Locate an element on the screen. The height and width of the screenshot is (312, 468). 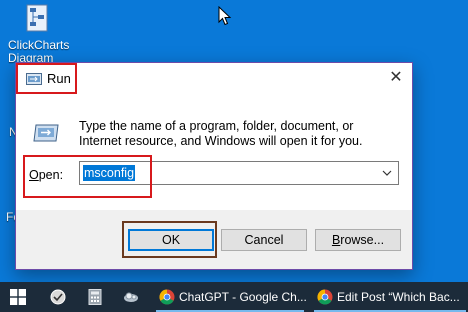
close-icon: ✕ is located at coordinates (396, 77).